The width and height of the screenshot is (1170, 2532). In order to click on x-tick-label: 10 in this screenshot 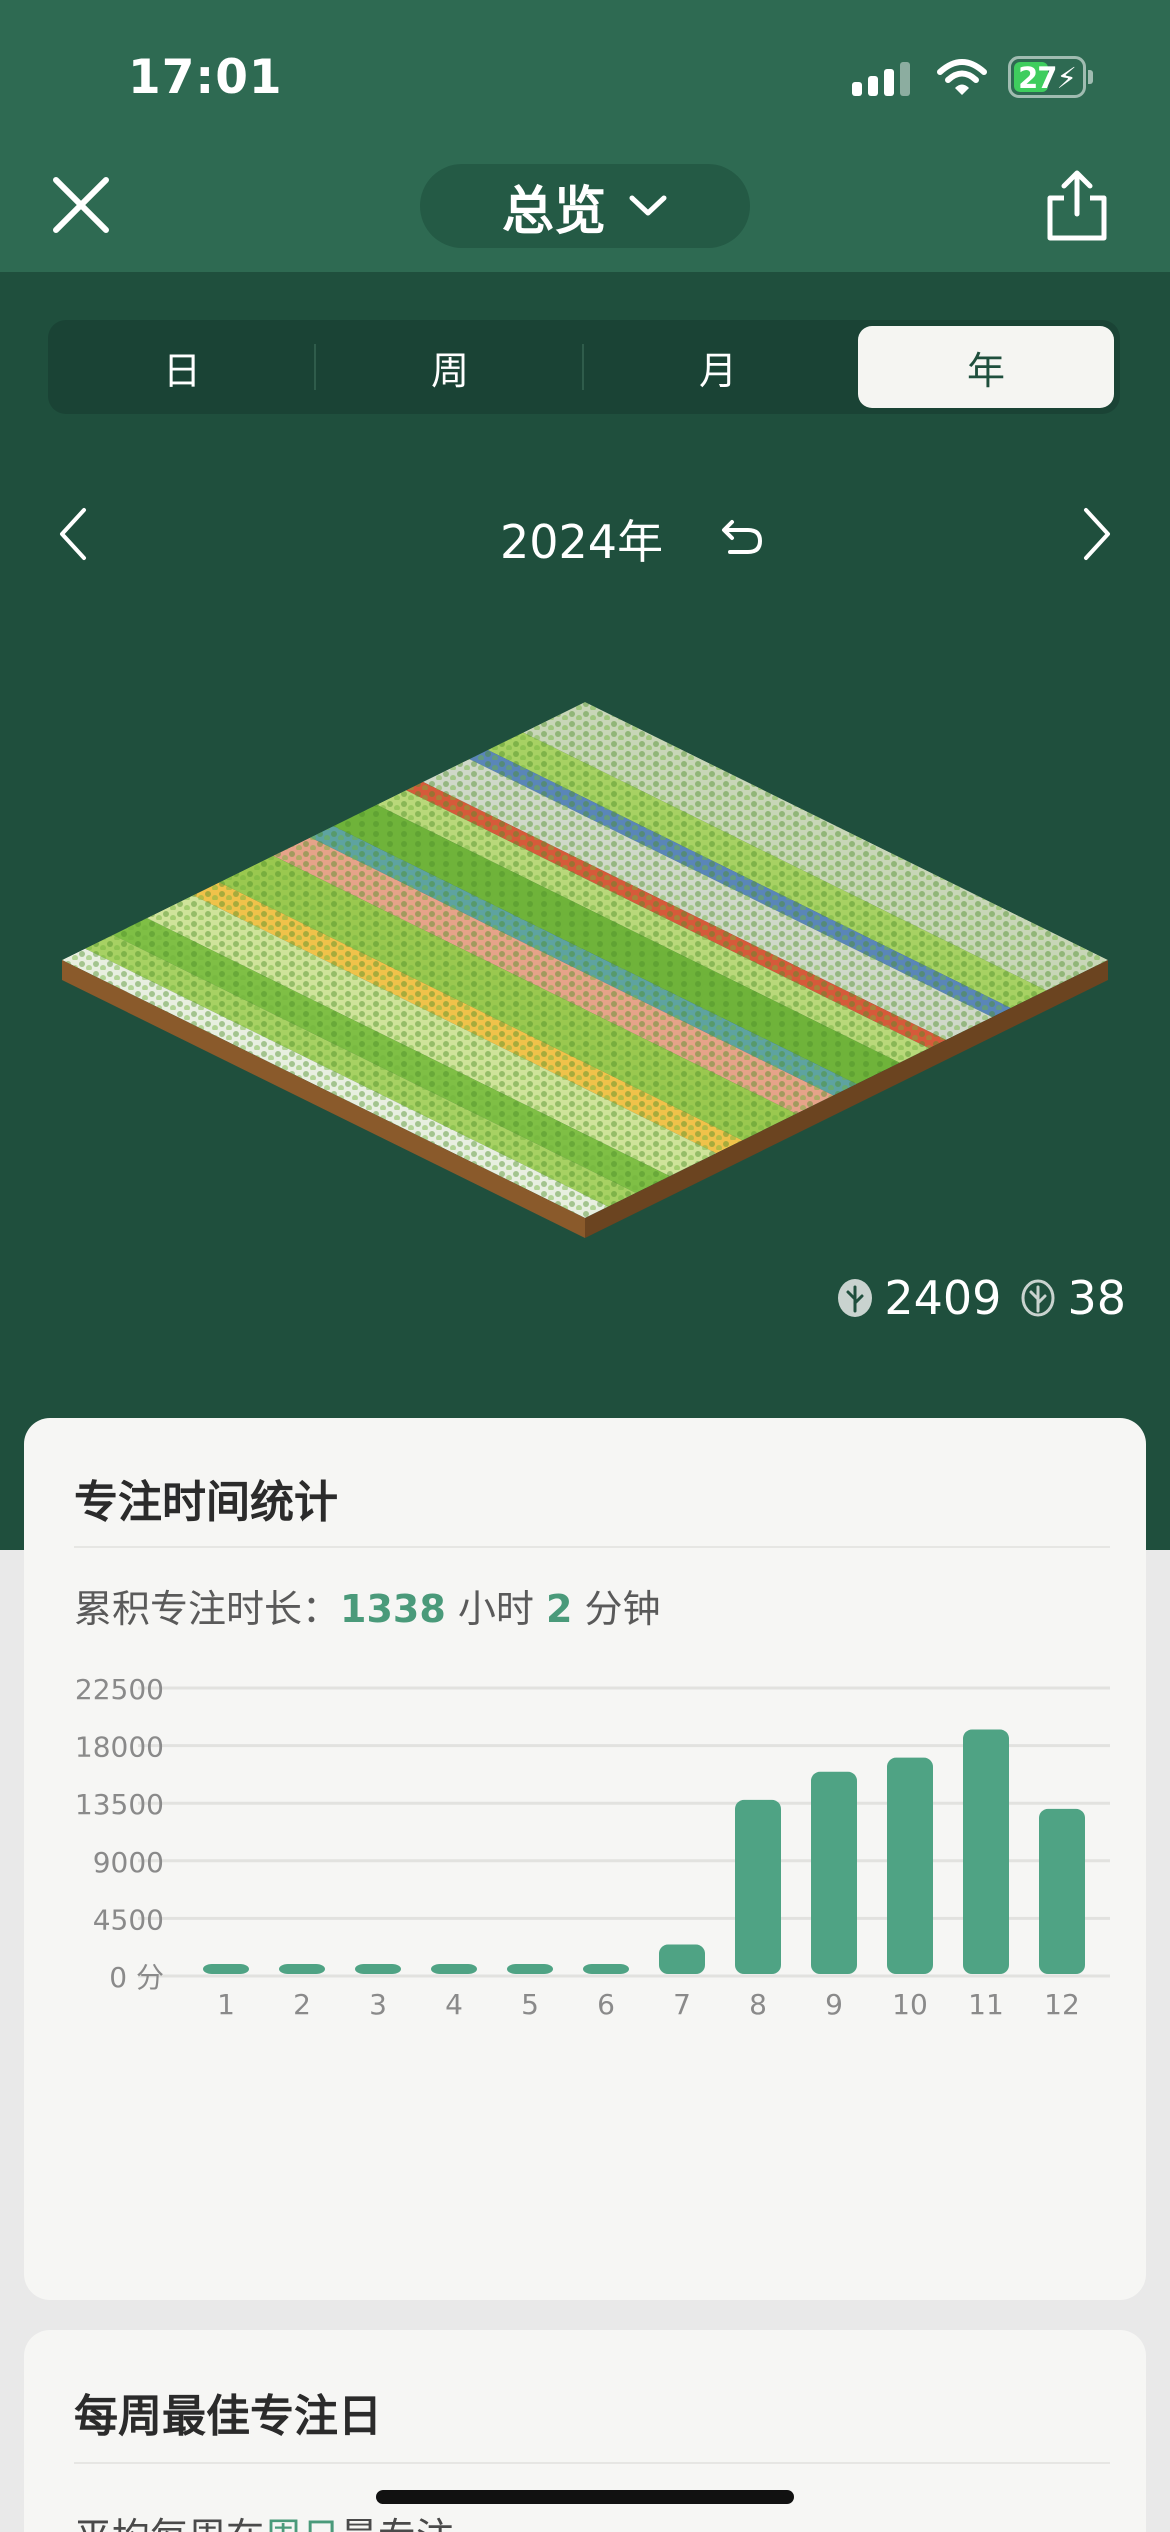, I will do `click(910, 2004)`.